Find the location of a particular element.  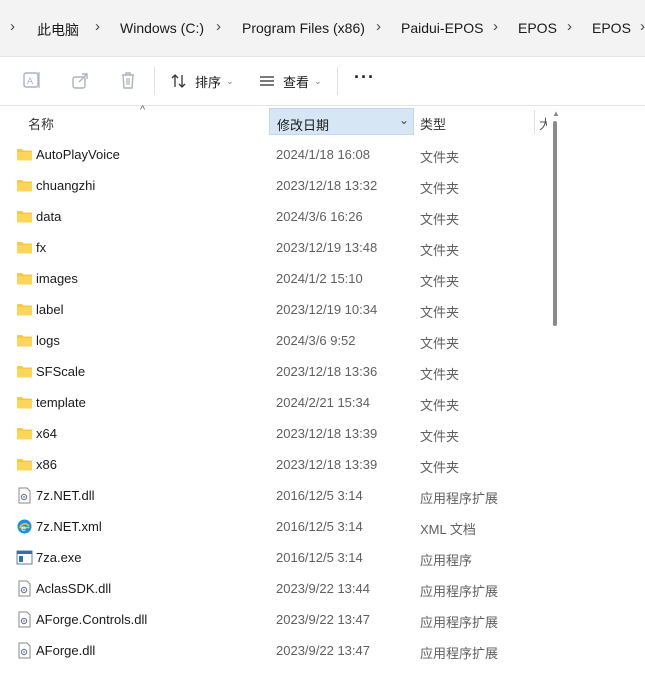

file-date: 2023/12/19 13:48 is located at coordinates (327, 247).